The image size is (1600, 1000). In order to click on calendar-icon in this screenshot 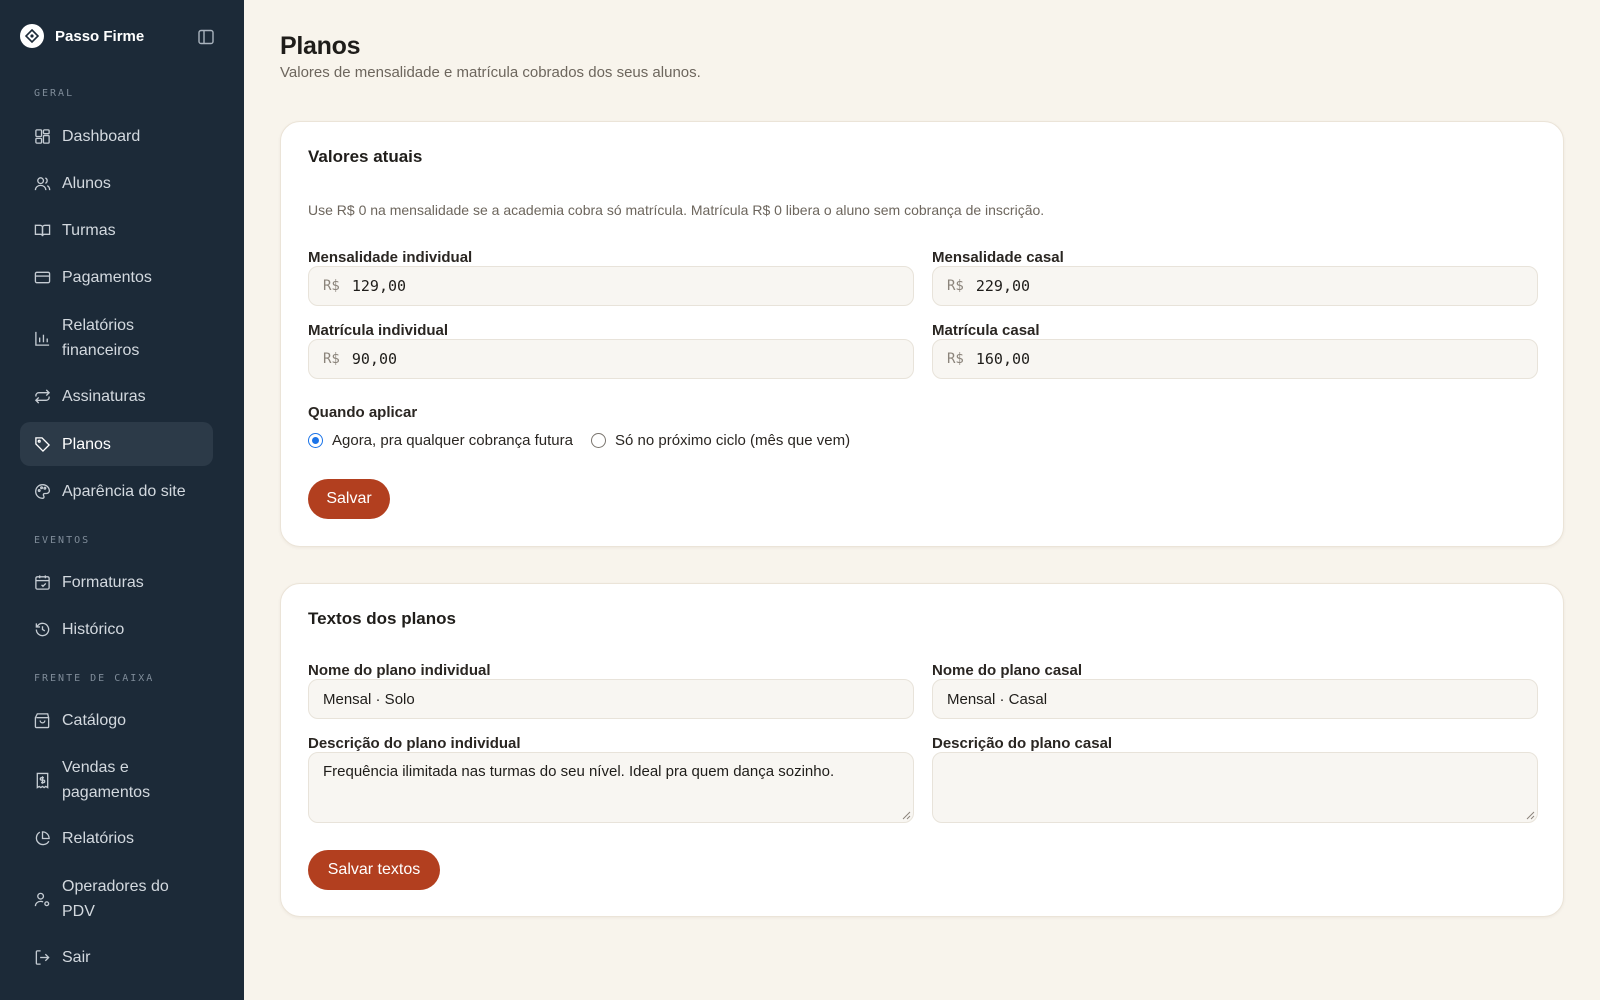, I will do `click(42, 582)`.